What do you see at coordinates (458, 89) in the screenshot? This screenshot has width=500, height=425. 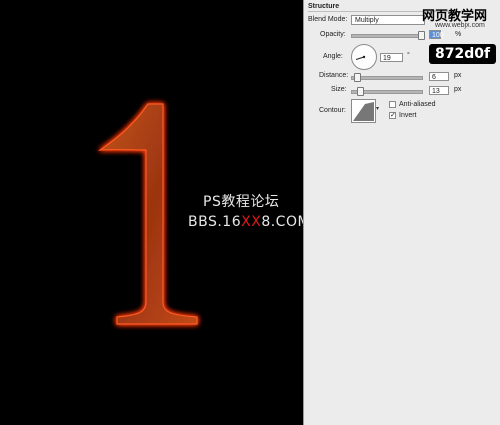 I see `size-unit: px` at bounding box center [458, 89].